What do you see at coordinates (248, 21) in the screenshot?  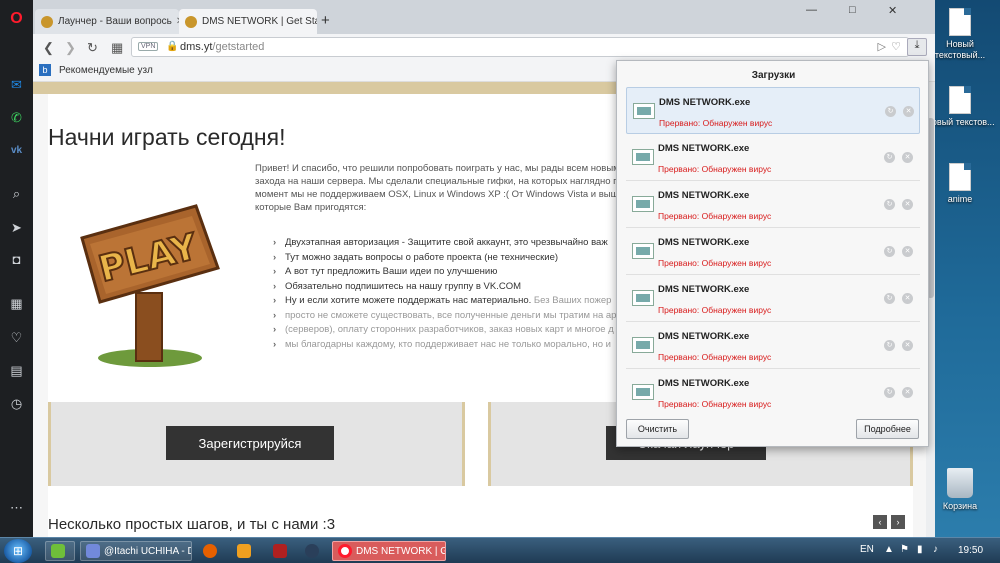 I see `tab-dms-network: DMS NETWORK | Get Star ✕` at bounding box center [248, 21].